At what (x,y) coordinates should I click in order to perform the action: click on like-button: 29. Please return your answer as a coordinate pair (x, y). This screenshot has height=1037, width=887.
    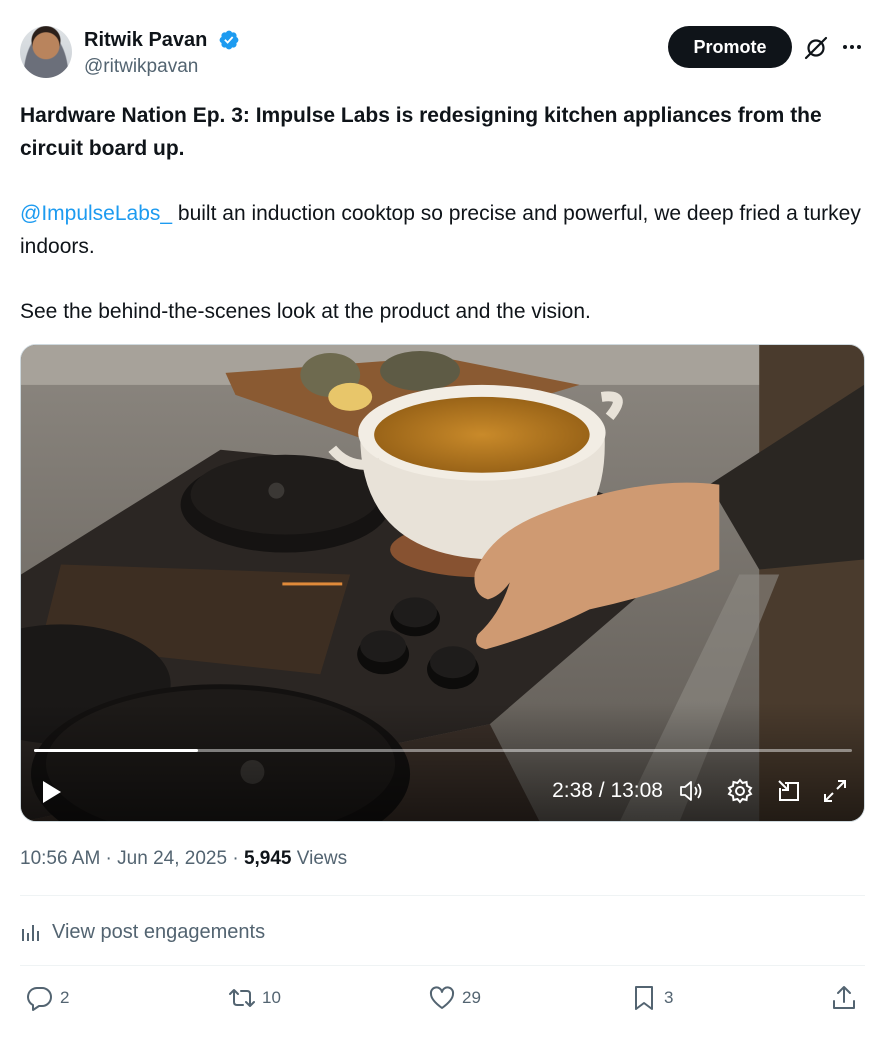
    Looking at the image, I should click on (454, 998).